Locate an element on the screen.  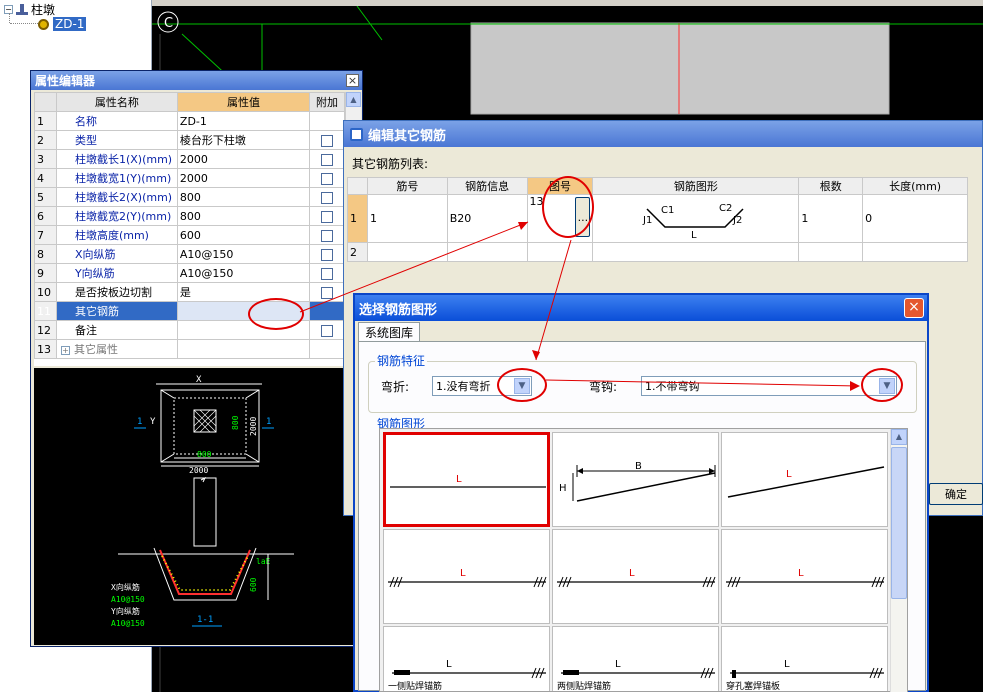
ok-button: 确定 is located at coordinates (956, 494).